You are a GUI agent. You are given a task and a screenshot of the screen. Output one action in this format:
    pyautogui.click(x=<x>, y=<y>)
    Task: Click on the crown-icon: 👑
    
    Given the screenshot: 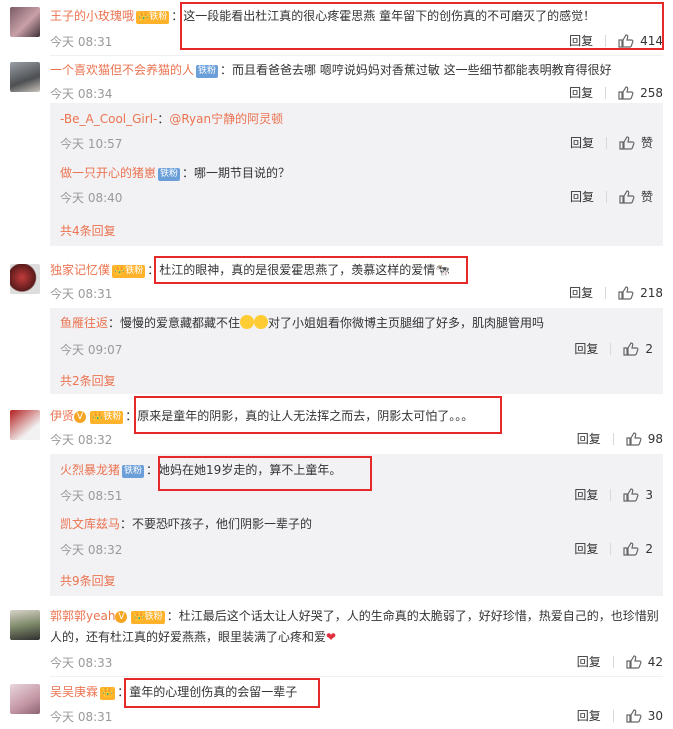 What is the action you would take?
    pyautogui.click(x=108, y=693)
    